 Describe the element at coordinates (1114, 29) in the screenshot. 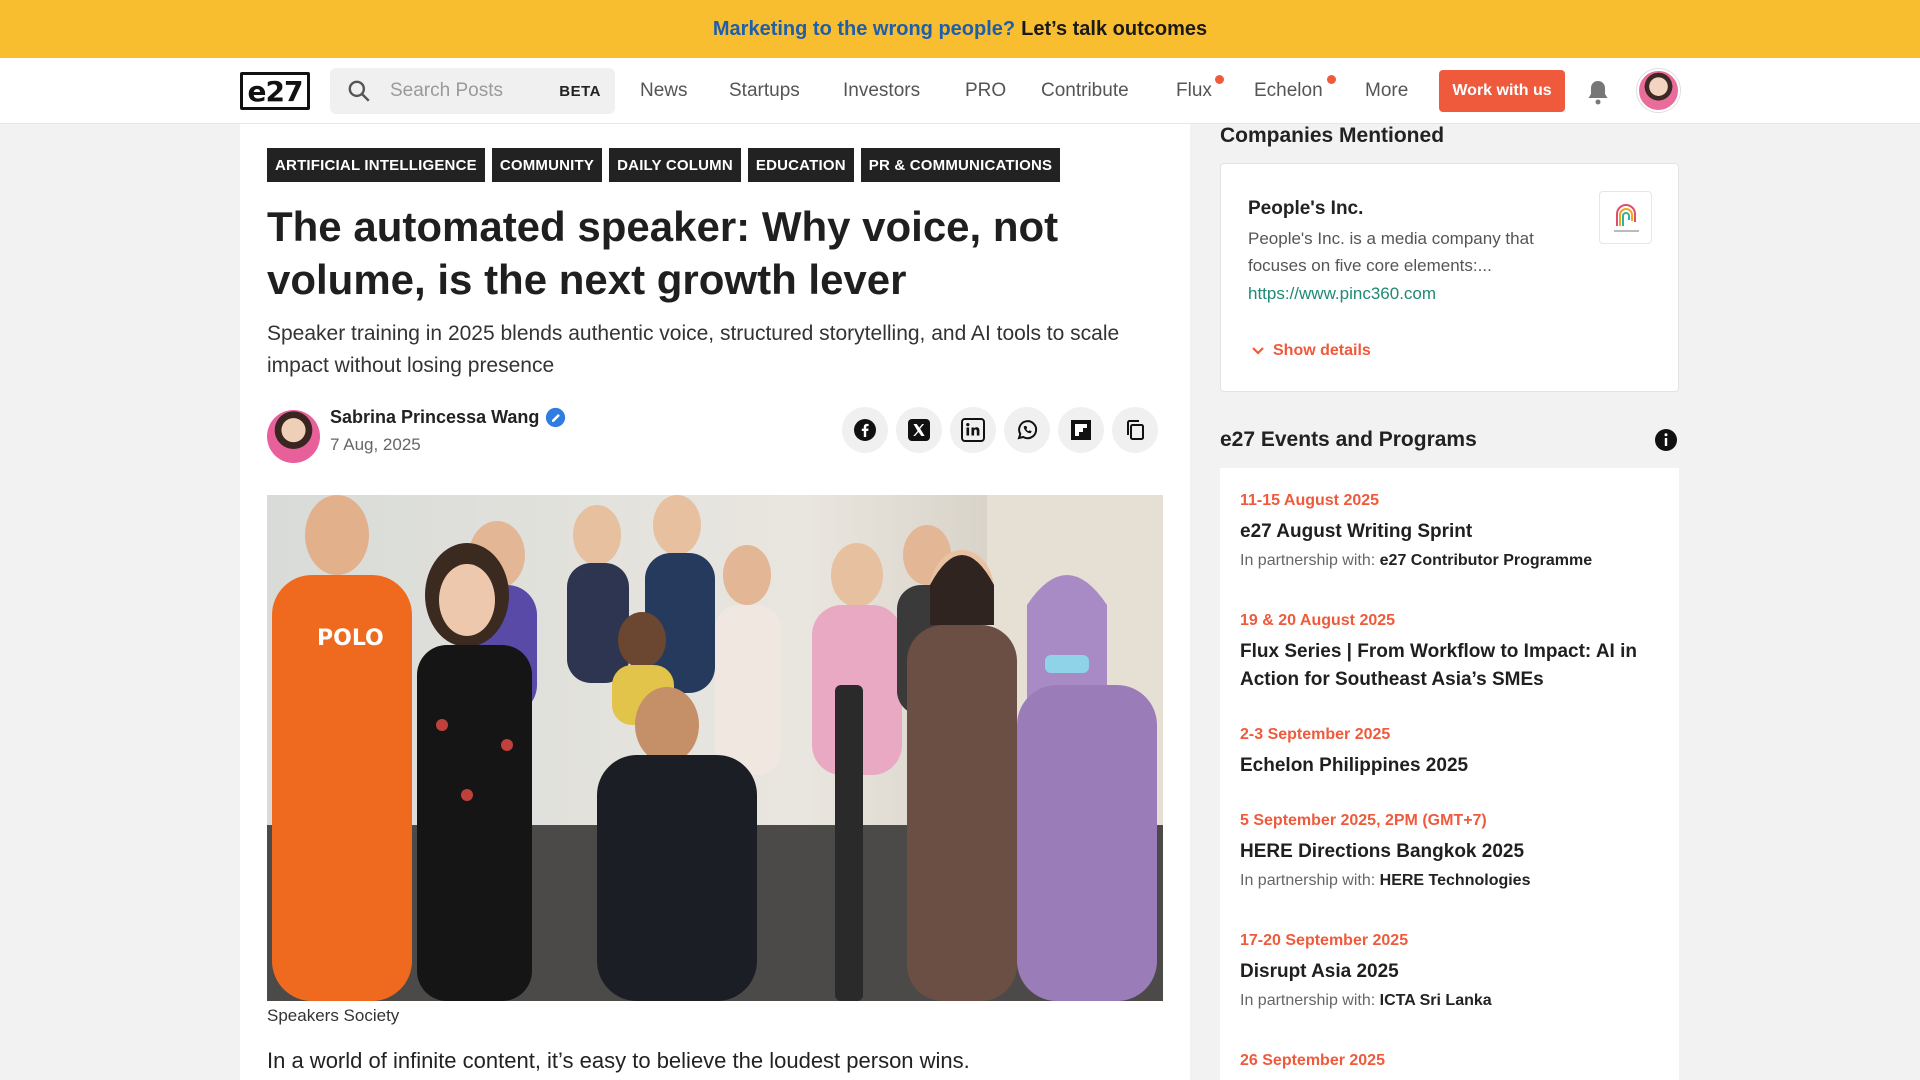

I see `promo-text: Let’s talk outcomes` at that location.